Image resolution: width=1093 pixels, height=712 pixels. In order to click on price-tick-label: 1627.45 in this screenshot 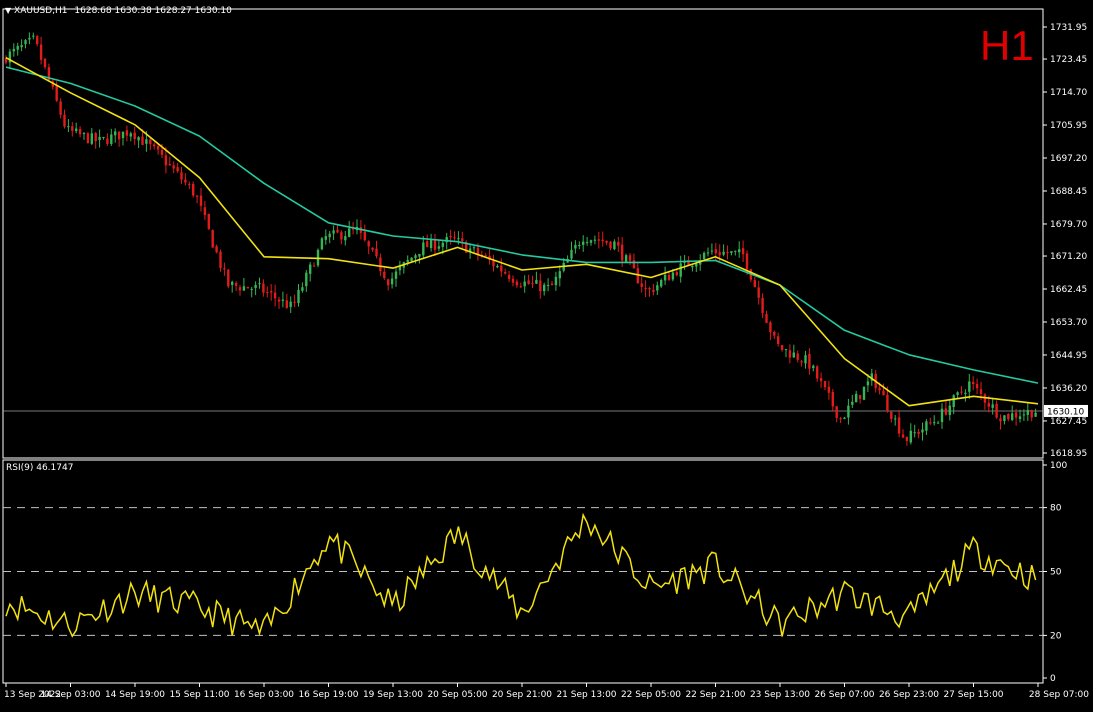, I will do `click(1068, 422)`.